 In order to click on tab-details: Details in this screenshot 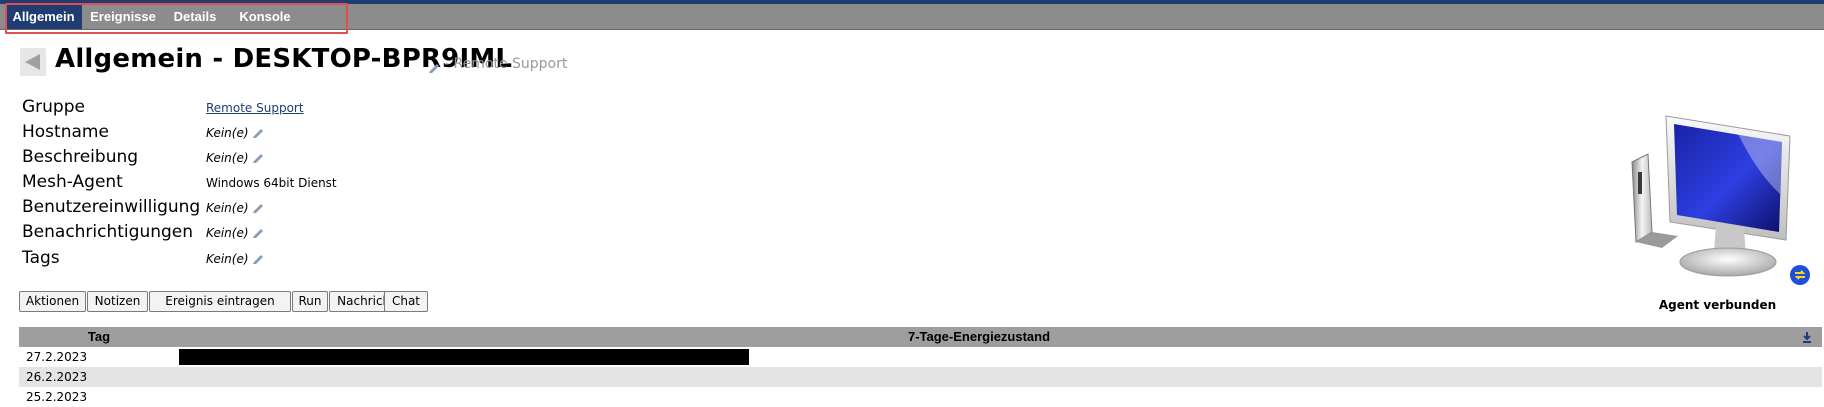, I will do `click(195, 16)`.